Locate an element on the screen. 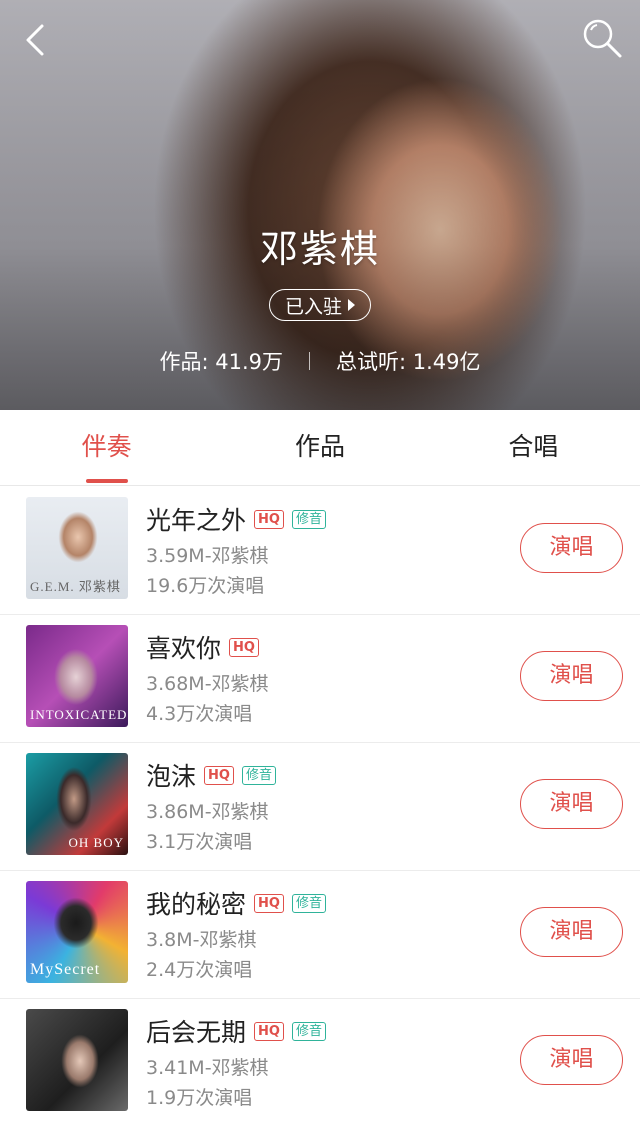  cover-text: MySecret is located at coordinates (65, 969).